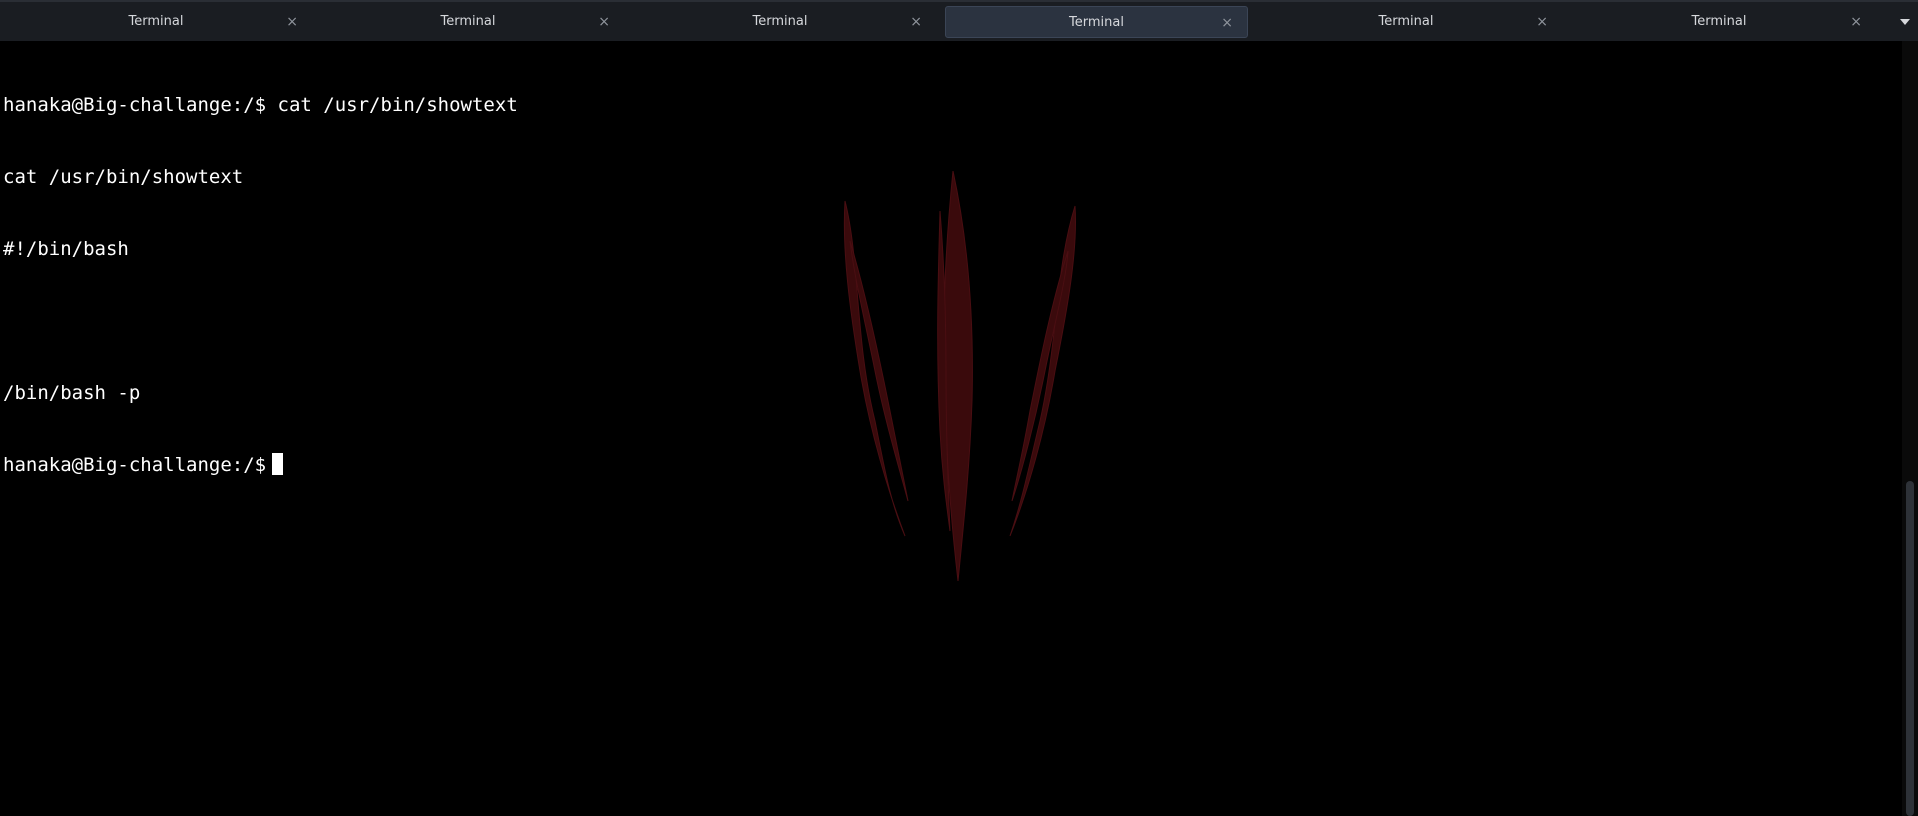 The width and height of the screenshot is (1918, 816). I want to click on tab-terminal-5: Terminal ×, so click(1406, 22).